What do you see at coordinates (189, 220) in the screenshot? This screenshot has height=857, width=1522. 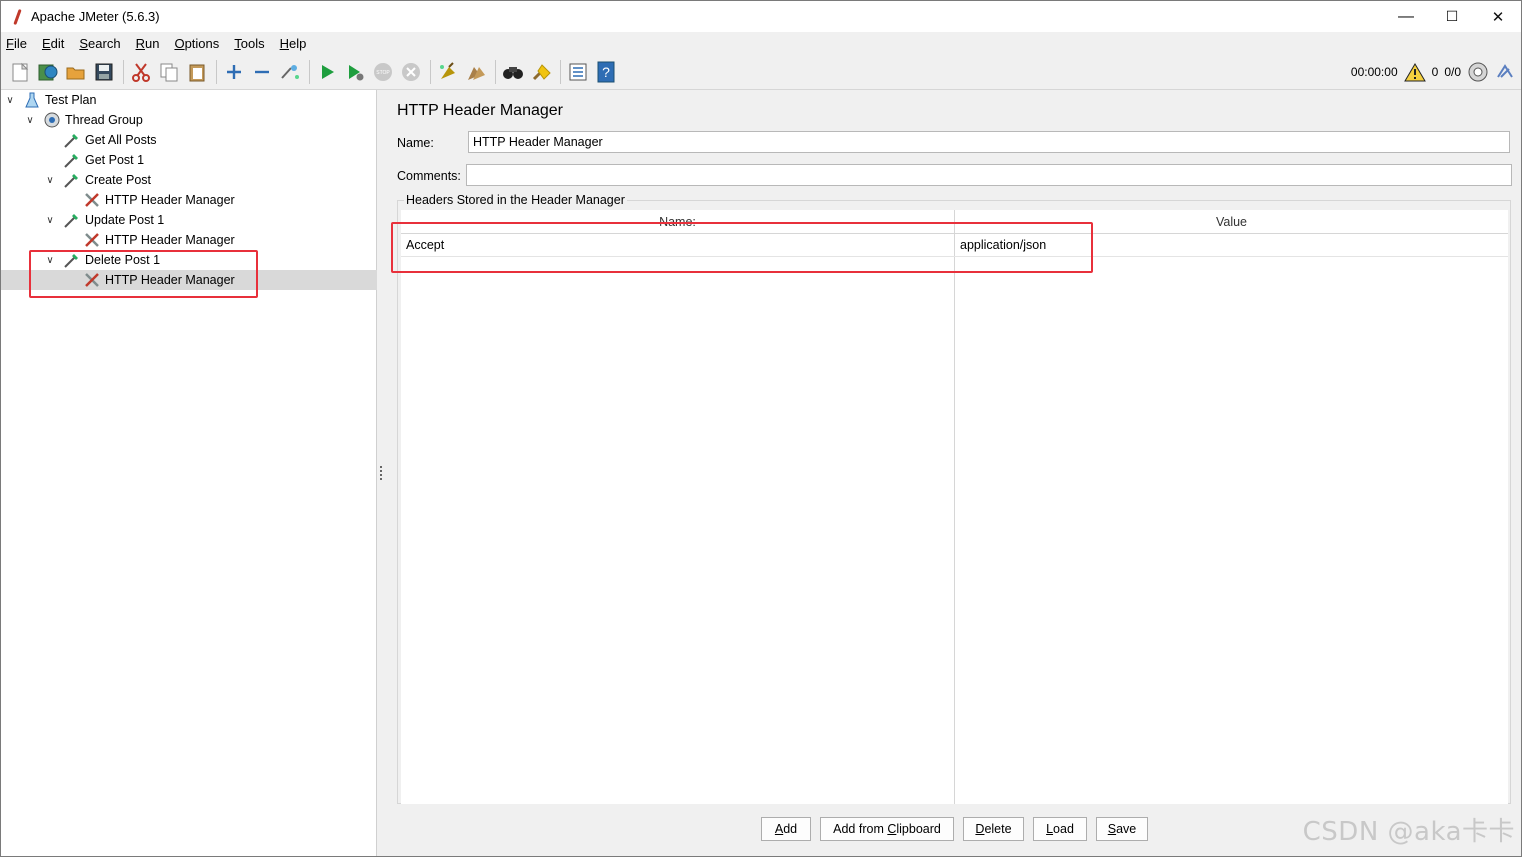 I see `tree-node-update-post-1: ∨ Update Post 1` at bounding box center [189, 220].